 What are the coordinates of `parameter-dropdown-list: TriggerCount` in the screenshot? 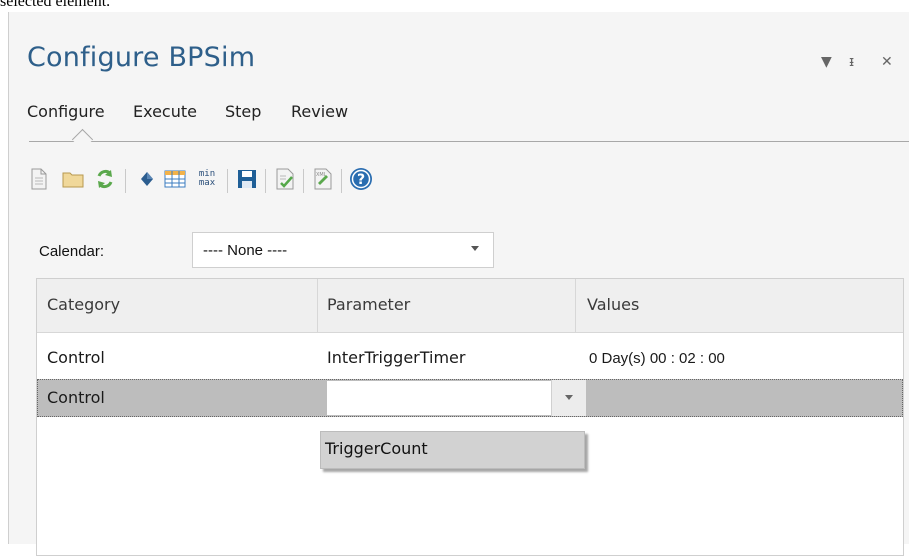 It's located at (452, 450).